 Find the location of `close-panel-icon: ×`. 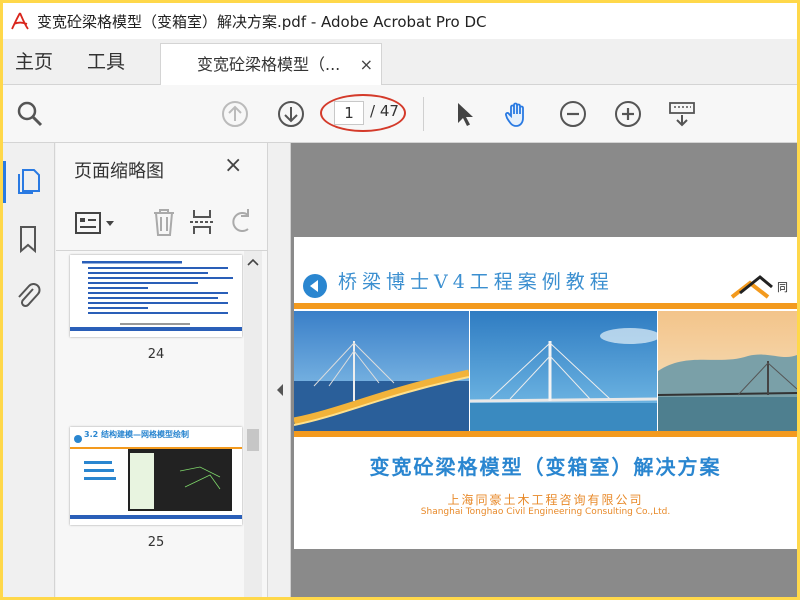

close-panel-icon: × is located at coordinates (233, 165).